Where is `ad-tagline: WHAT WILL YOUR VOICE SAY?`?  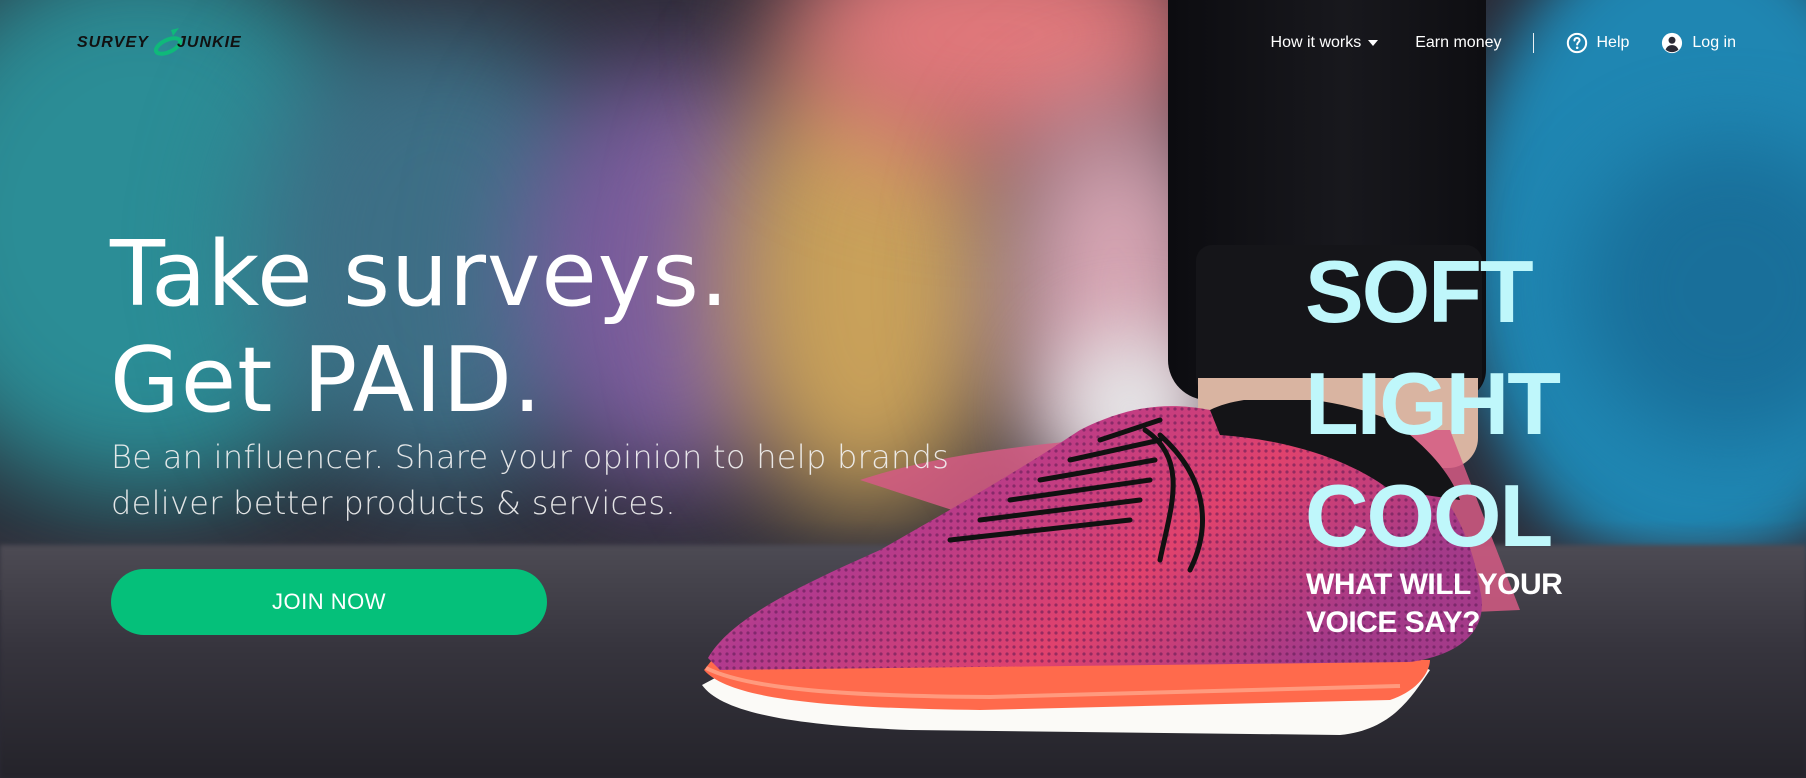
ad-tagline: WHAT WILL YOUR VOICE SAY? is located at coordinates (1434, 604).